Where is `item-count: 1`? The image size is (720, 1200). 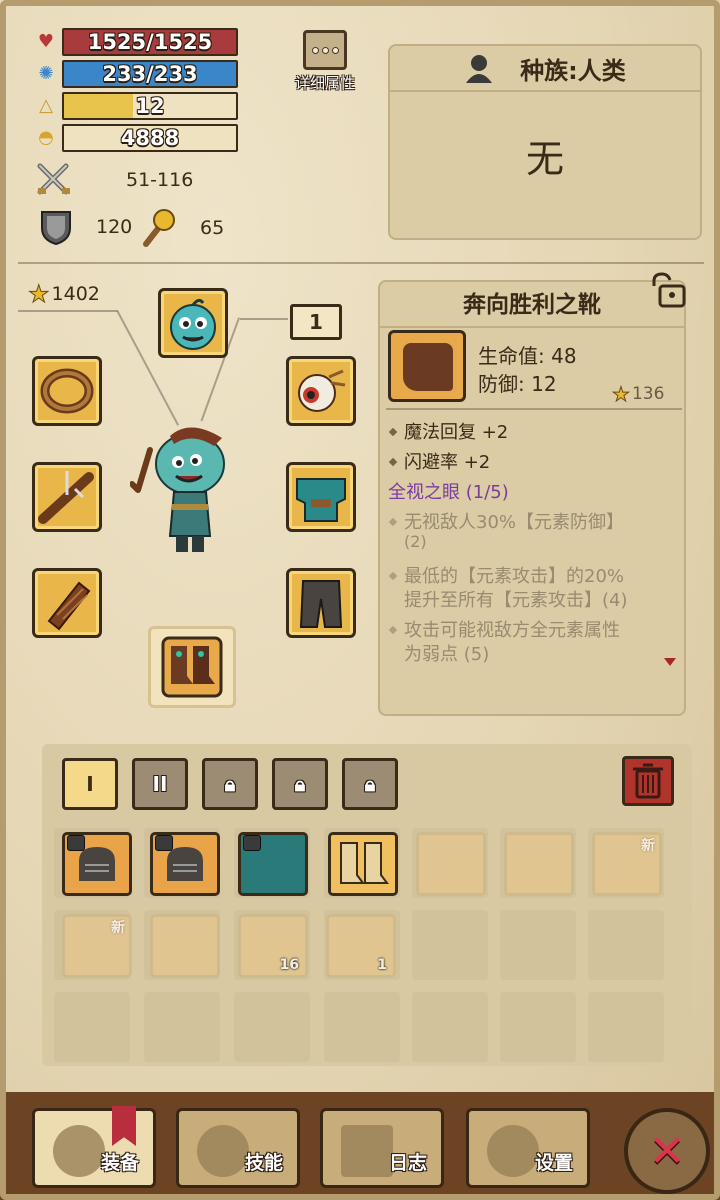
item-count: 1 is located at coordinates (382, 965).